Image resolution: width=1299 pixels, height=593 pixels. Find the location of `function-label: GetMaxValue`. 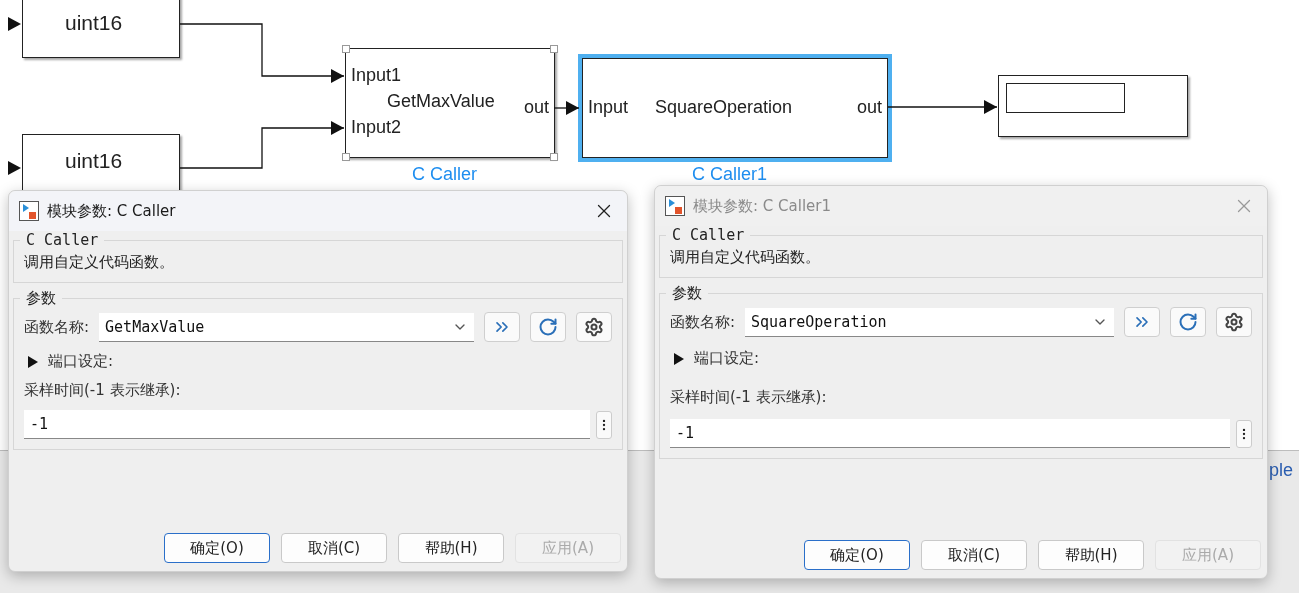

function-label: GetMaxValue is located at coordinates (441, 101).